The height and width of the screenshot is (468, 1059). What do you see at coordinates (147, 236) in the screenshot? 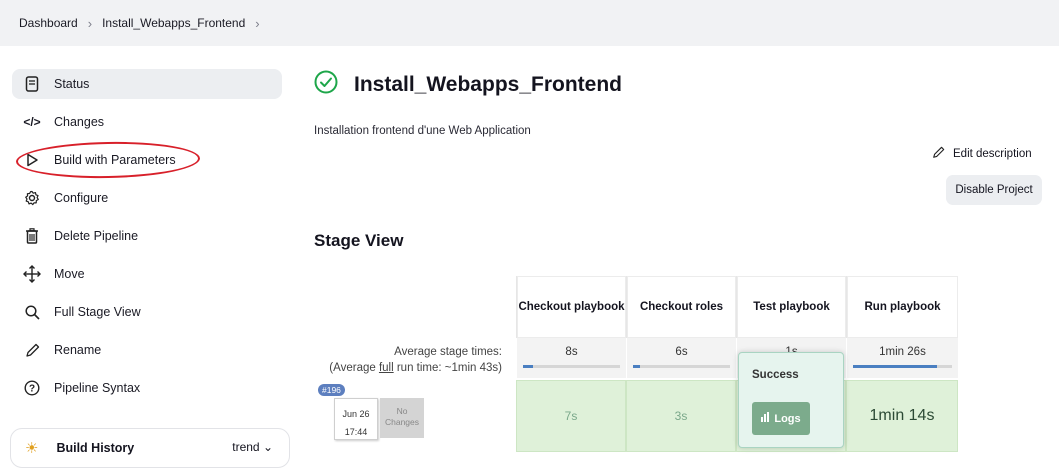
I see `sidebar-item-delete-pipeline: Delete Pipeline` at bounding box center [147, 236].